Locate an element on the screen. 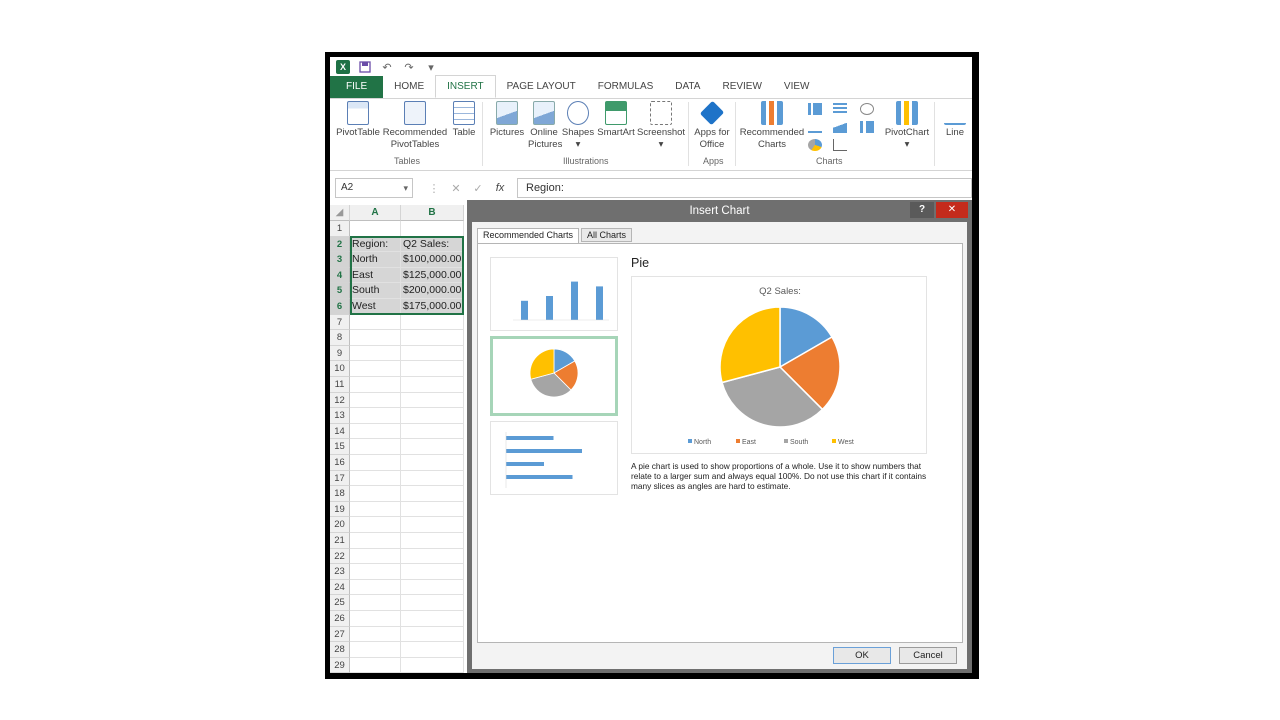 The image size is (1280, 720). select-all-corner: ◢ is located at coordinates (340, 213).